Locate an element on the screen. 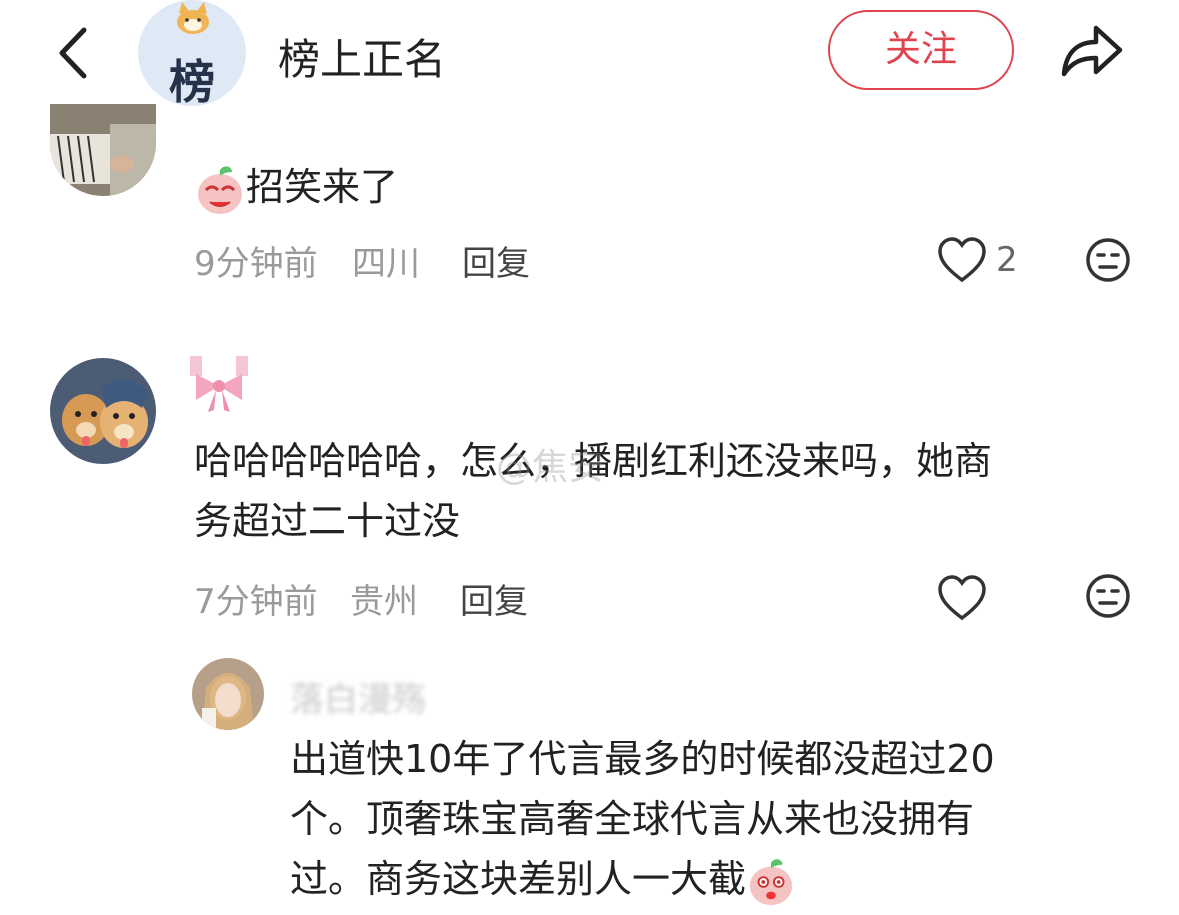 The height and width of the screenshot is (915, 1179). comment-body: 招笑来了 is located at coordinates (322, 187).